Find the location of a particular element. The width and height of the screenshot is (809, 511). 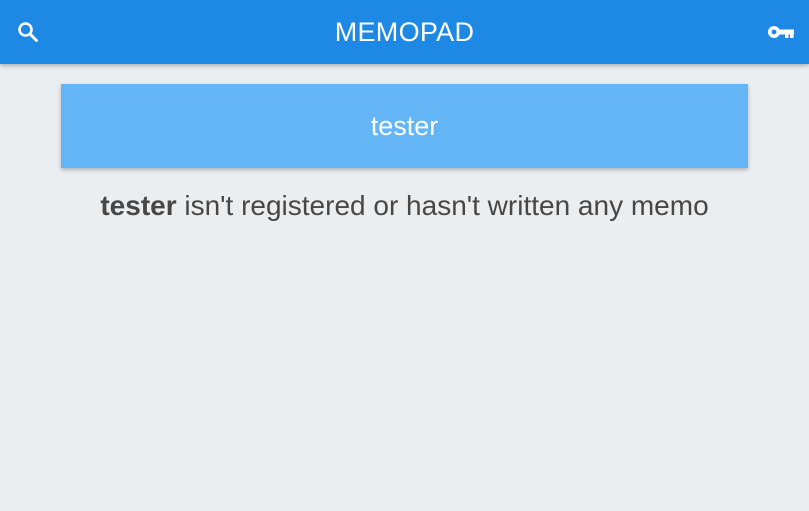

login-key-button is located at coordinates (781, 32).